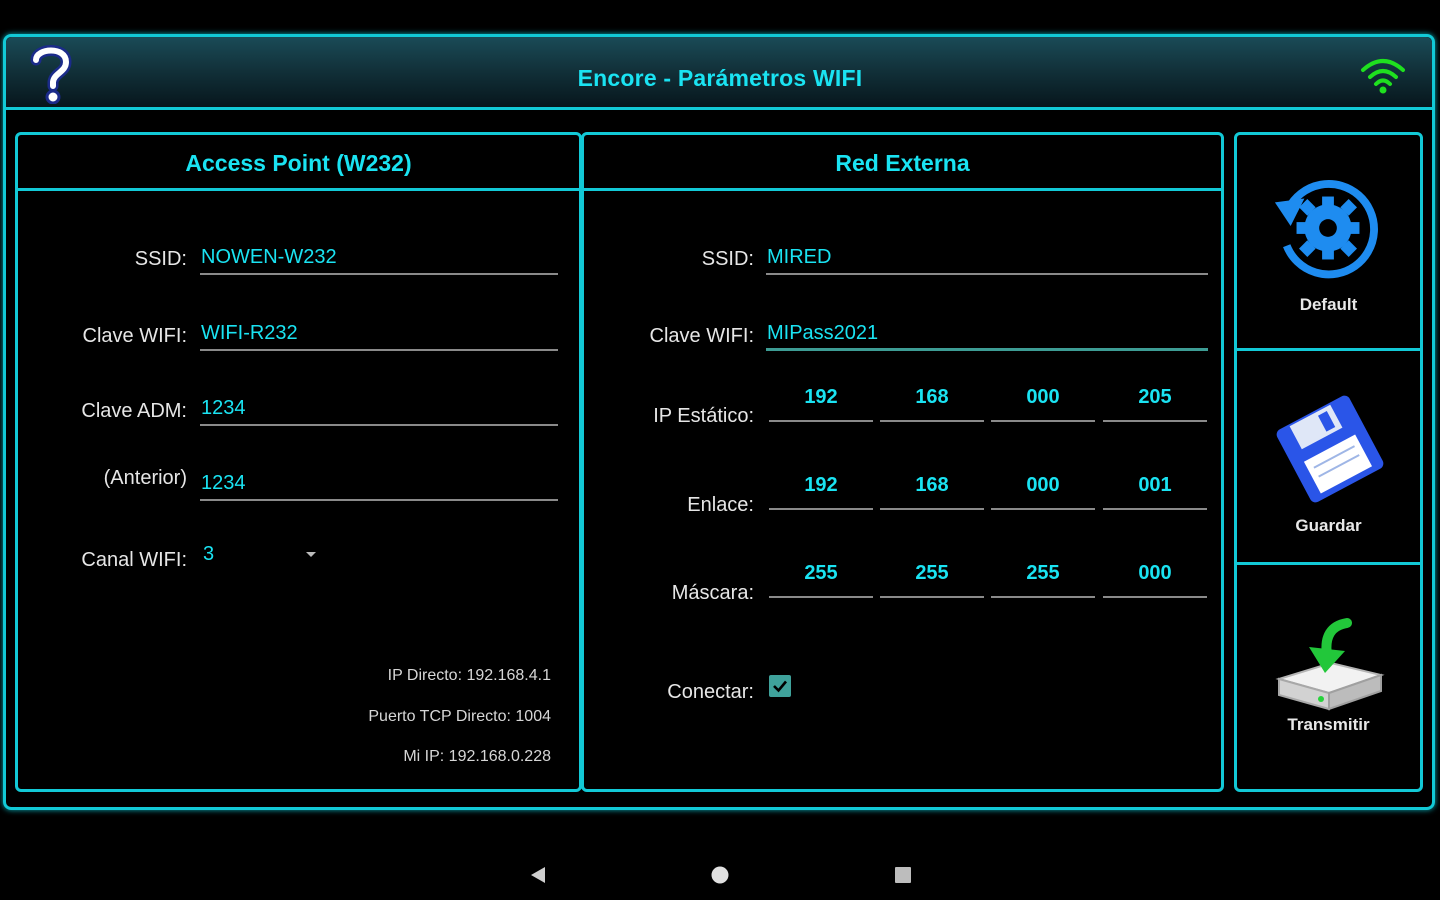  I want to click on recents-square-icon, so click(903, 875).